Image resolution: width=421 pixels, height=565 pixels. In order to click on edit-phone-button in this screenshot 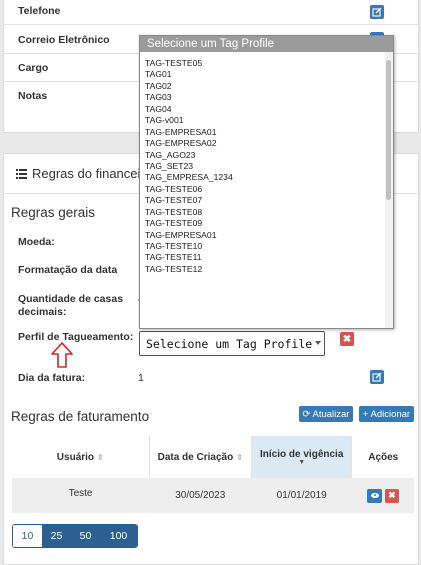, I will do `click(377, 12)`.